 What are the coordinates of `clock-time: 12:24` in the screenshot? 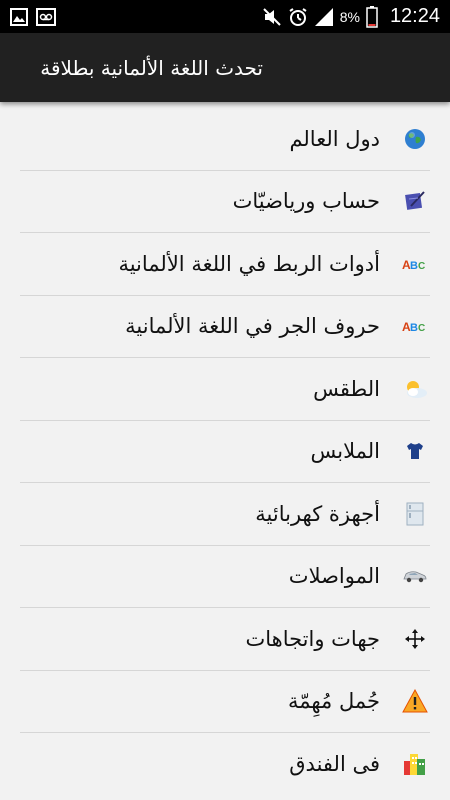 It's located at (414, 16).